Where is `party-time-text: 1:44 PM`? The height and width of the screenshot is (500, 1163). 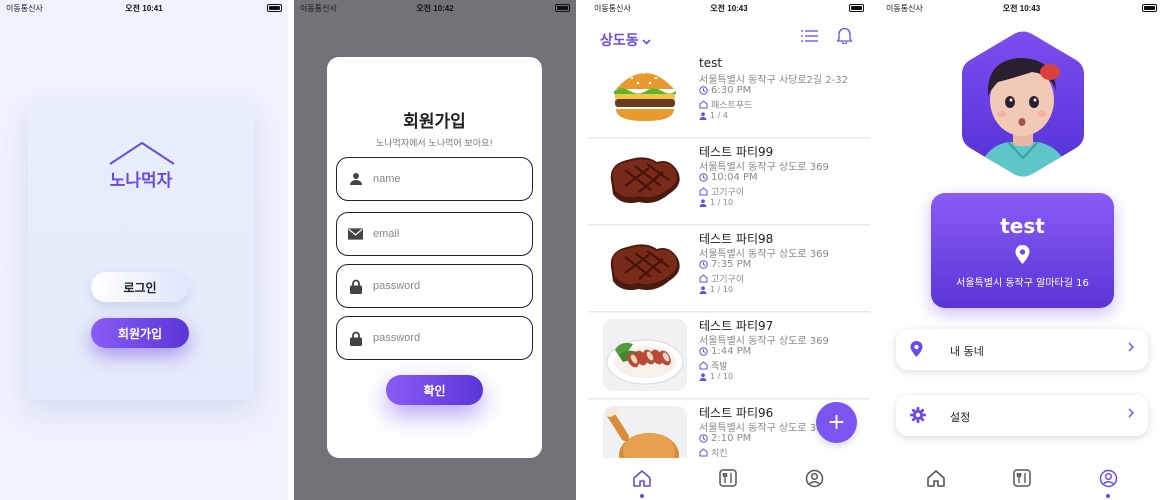 party-time-text: 1:44 PM is located at coordinates (731, 351).